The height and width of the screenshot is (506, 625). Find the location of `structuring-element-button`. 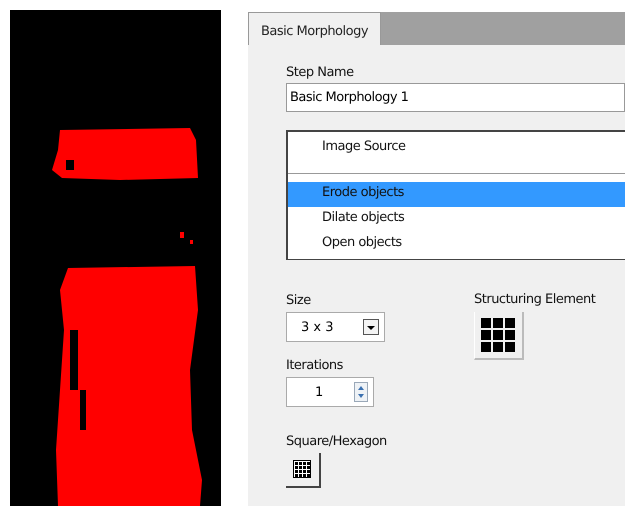

structuring-element-button is located at coordinates (499, 336).